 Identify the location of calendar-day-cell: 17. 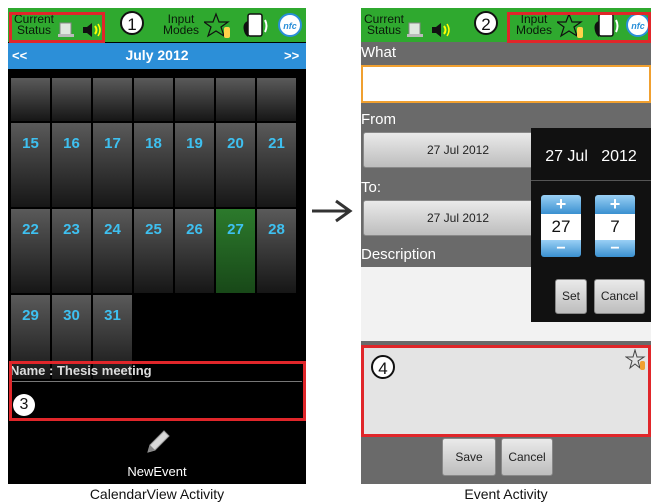
(112, 165).